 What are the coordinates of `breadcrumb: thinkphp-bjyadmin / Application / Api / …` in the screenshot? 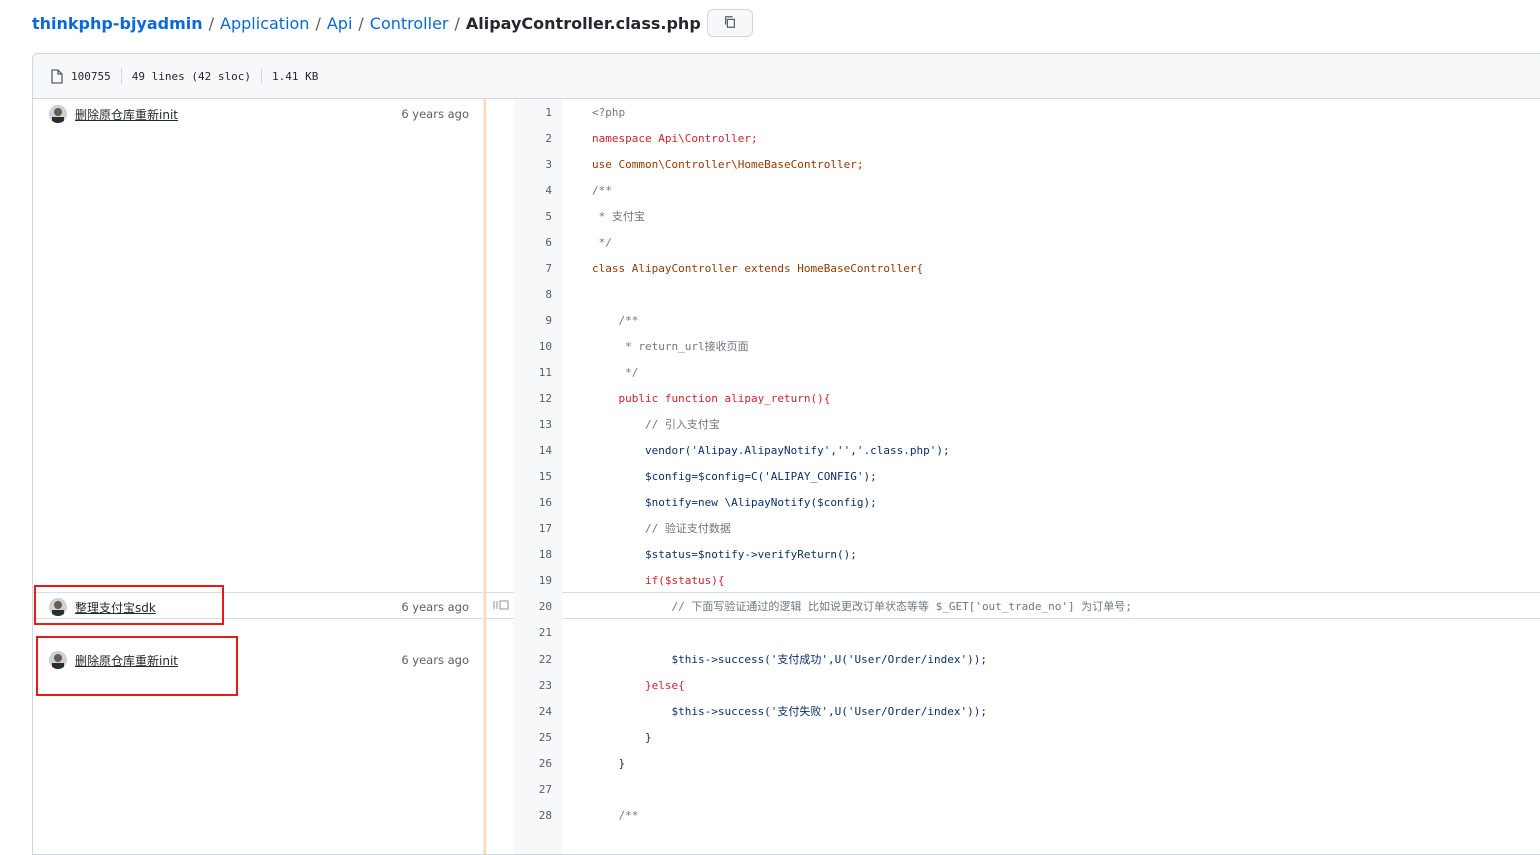 It's located at (392, 23).